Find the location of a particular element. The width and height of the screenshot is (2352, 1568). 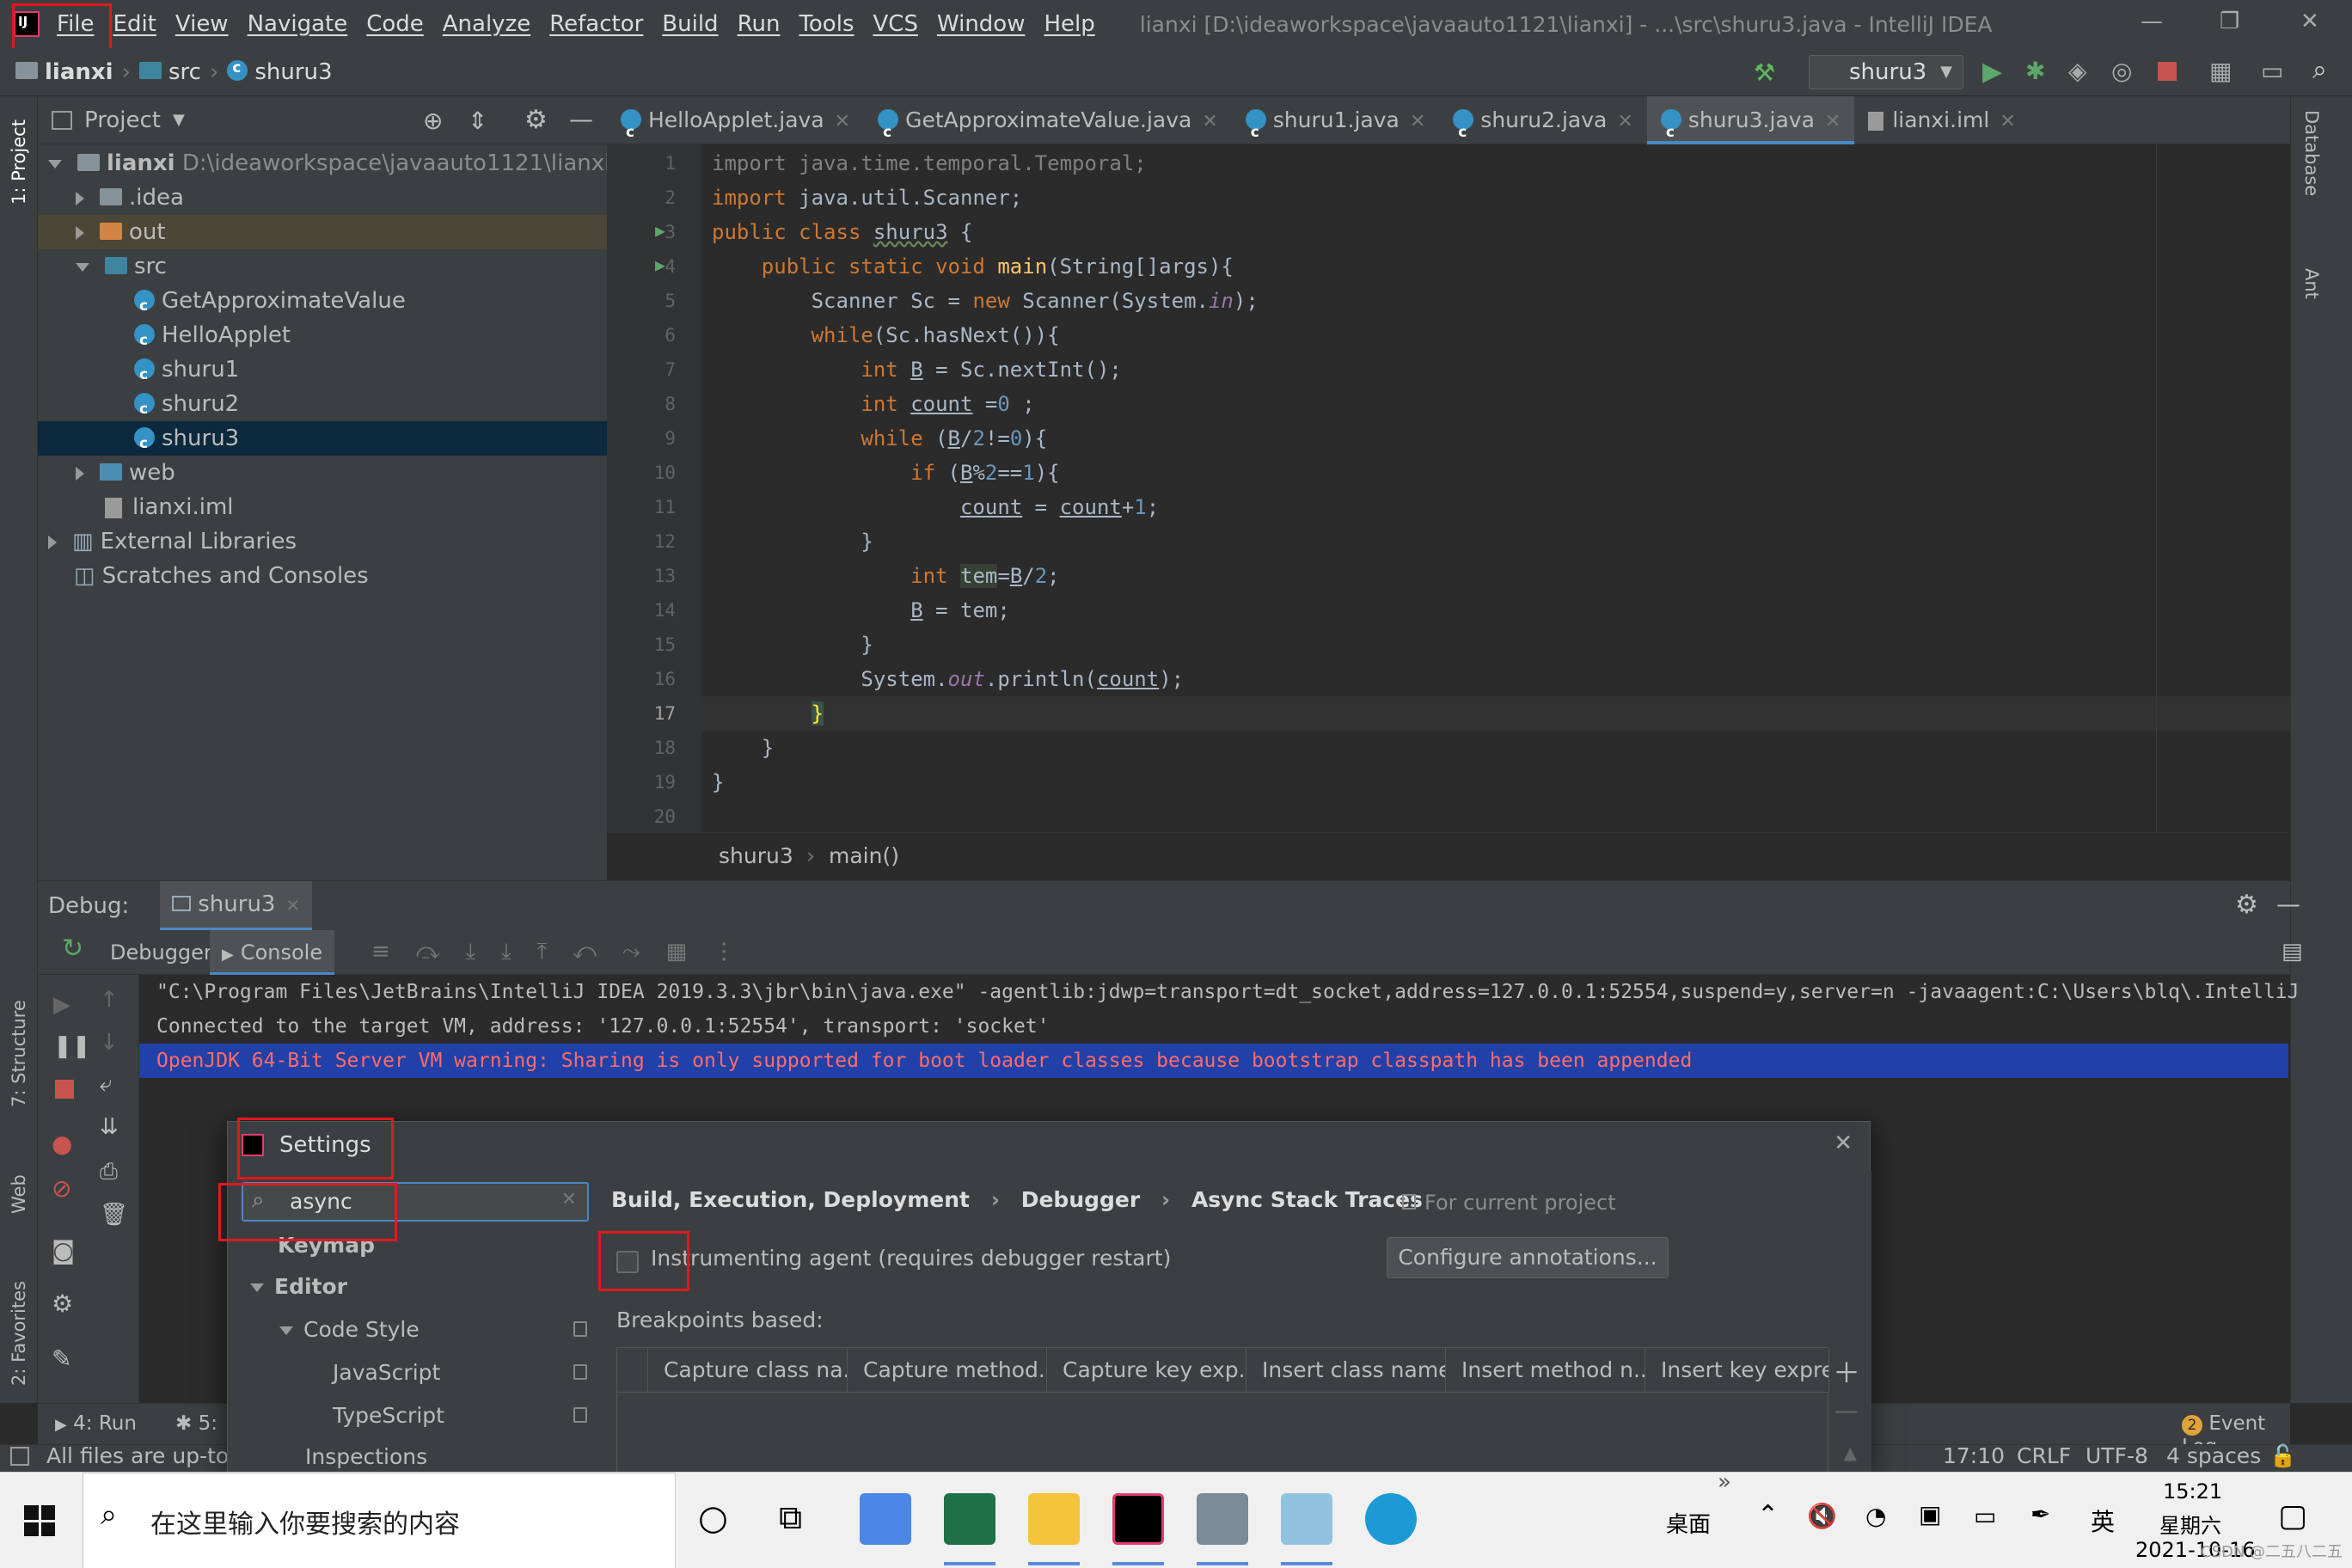

locate-icon: ⊕ is located at coordinates (433, 121).